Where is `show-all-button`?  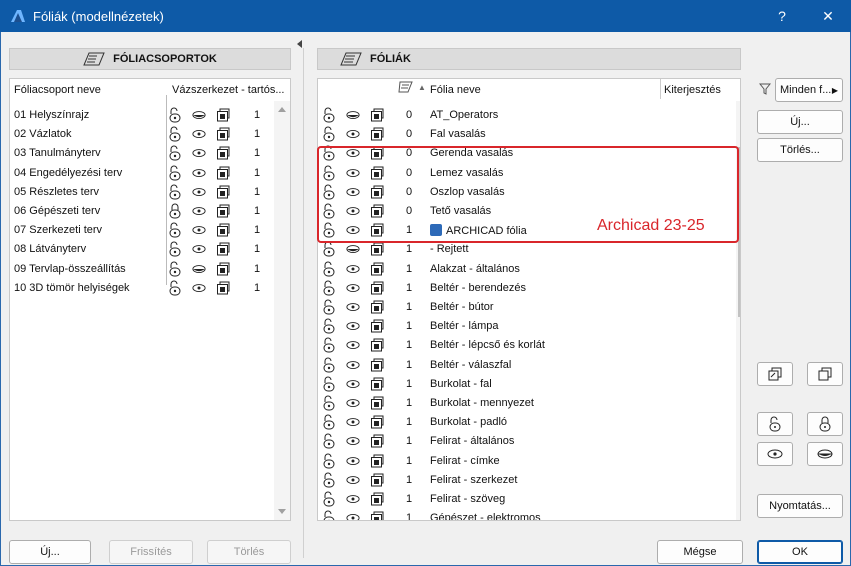 show-all-button is located at coordinates (775, 454).